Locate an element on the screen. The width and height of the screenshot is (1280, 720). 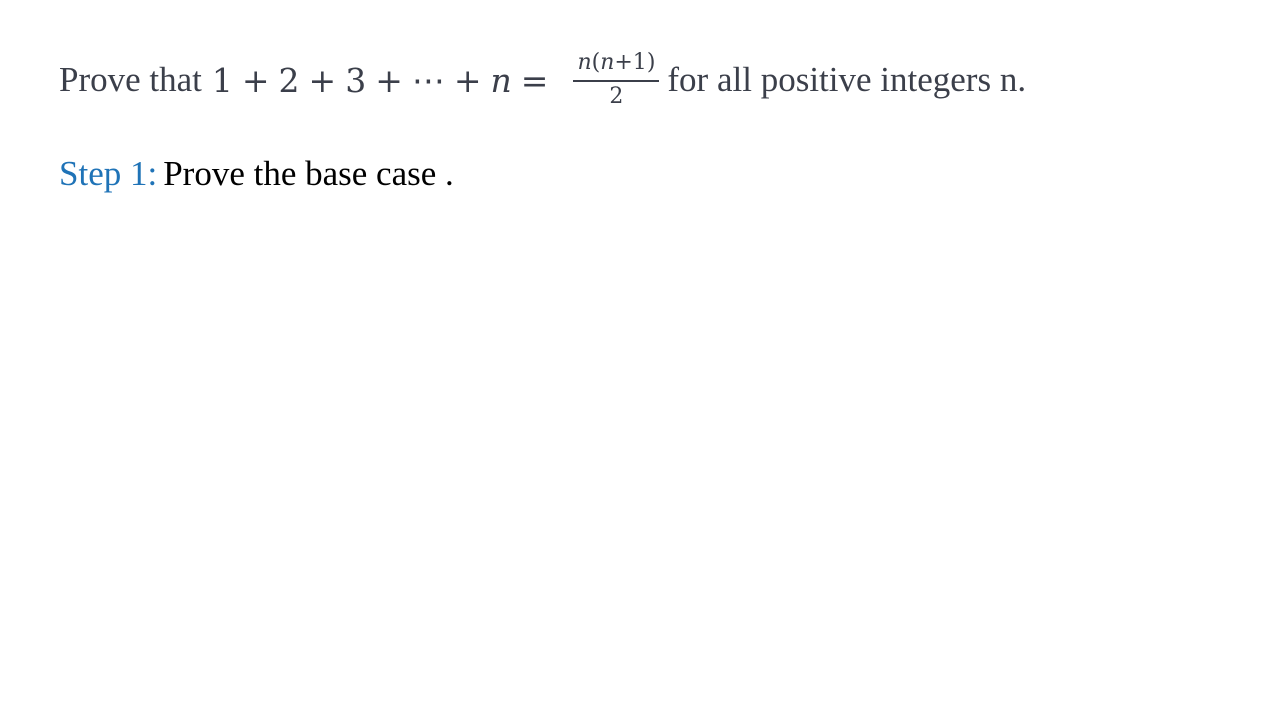
term-n: n is located at coordinates (501, 80).